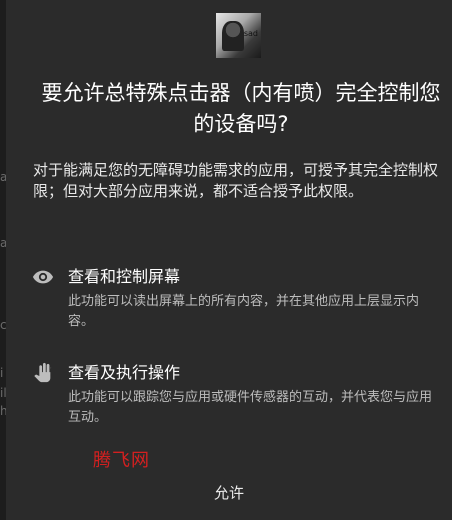 The image size is (452, 520). Describe the element at coordinates (233, 36) in the screenshot. I see `app-icon-figure` at that location.